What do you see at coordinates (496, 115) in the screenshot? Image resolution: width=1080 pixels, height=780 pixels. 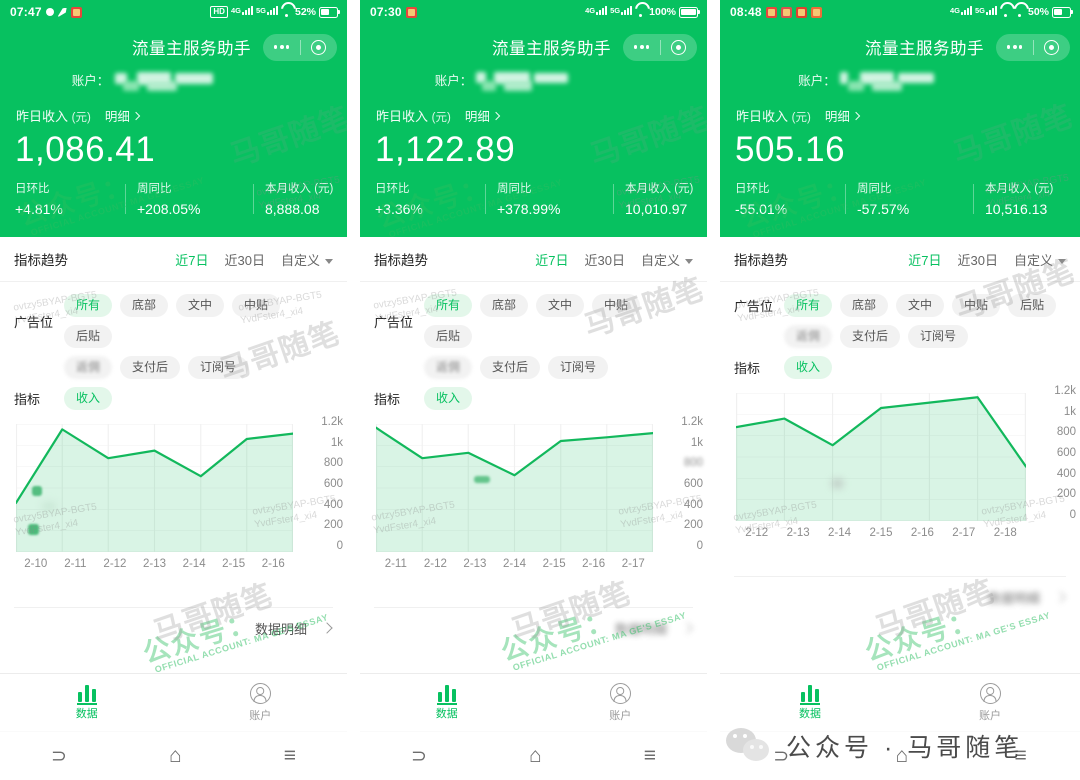 I see `chevron-right-icon` at bounding box center [496, 115].